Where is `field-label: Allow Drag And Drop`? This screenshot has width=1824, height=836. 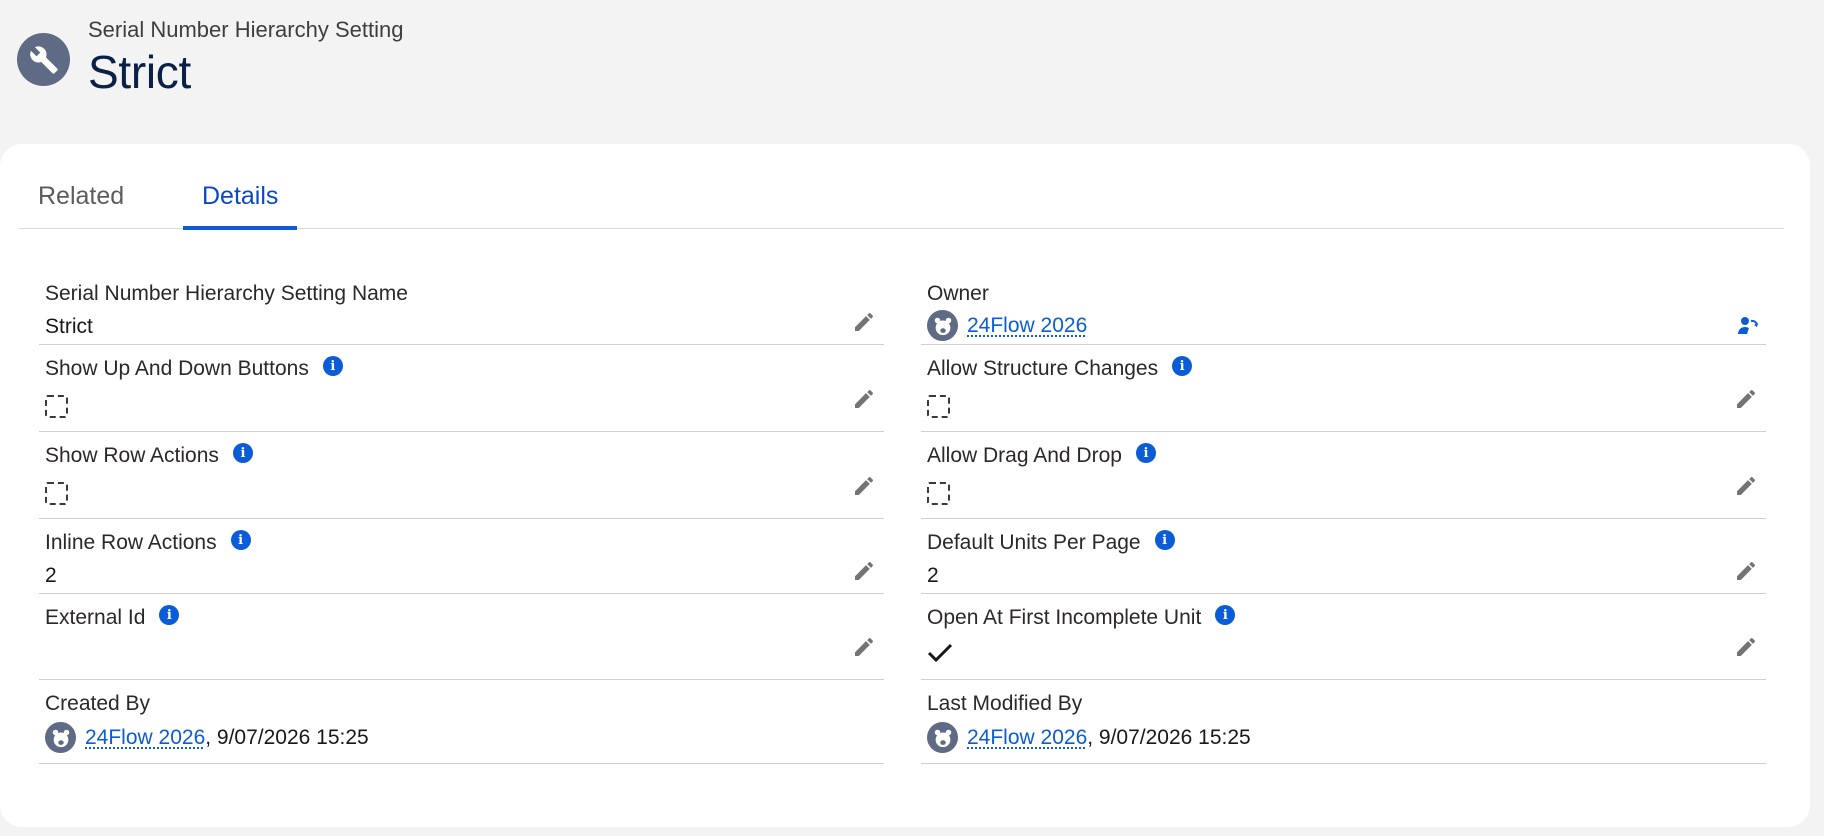
field-label: Allow Drag And Drop is located at coordinates (1024, 455).